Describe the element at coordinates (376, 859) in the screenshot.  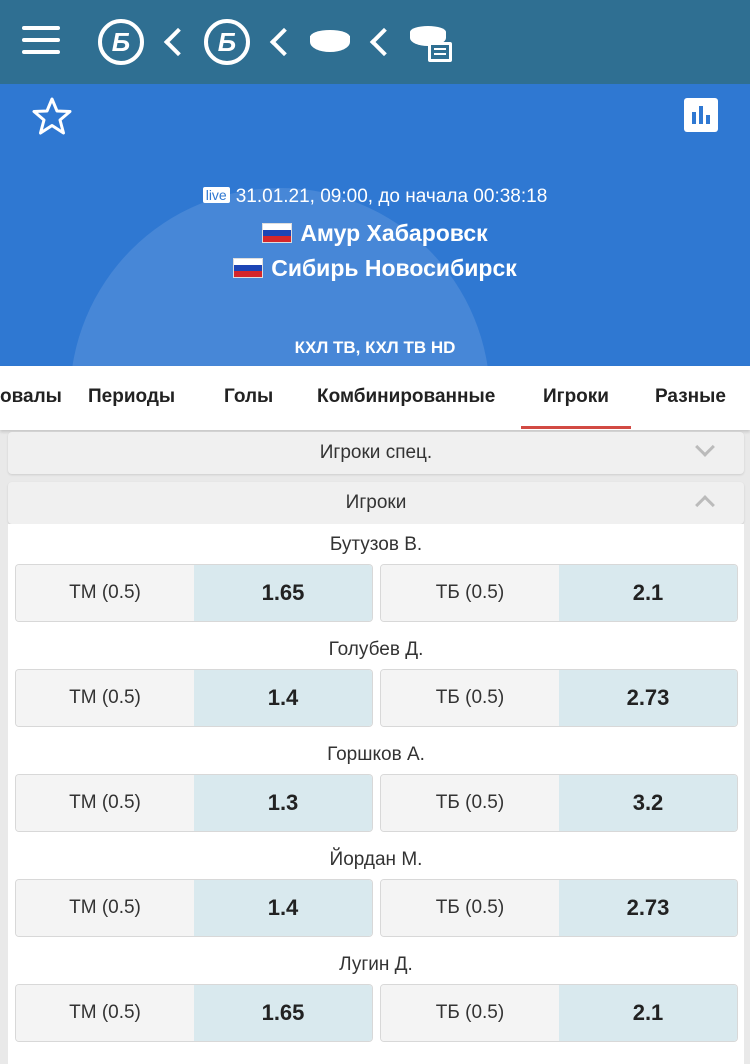
I see `player-name: Йордан М.` at that location.